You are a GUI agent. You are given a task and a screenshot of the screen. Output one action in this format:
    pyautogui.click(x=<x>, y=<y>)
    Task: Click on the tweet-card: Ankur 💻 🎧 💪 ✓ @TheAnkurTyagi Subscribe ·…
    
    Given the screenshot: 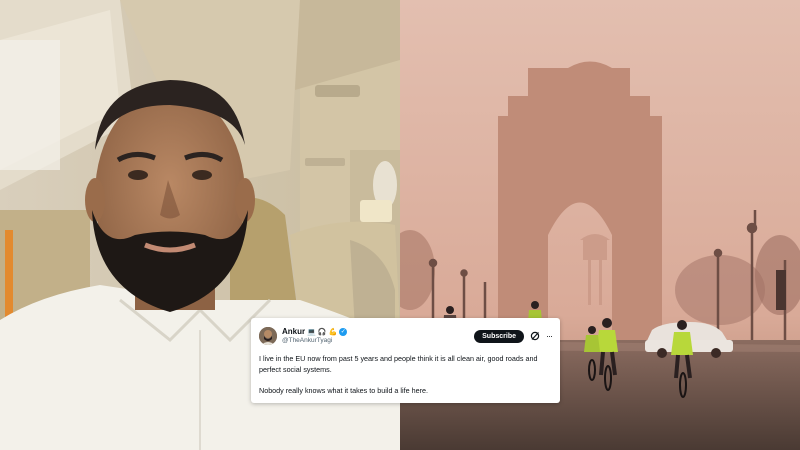 What is the action you would take?
    pyautogui.click(x=405, y=360)
    